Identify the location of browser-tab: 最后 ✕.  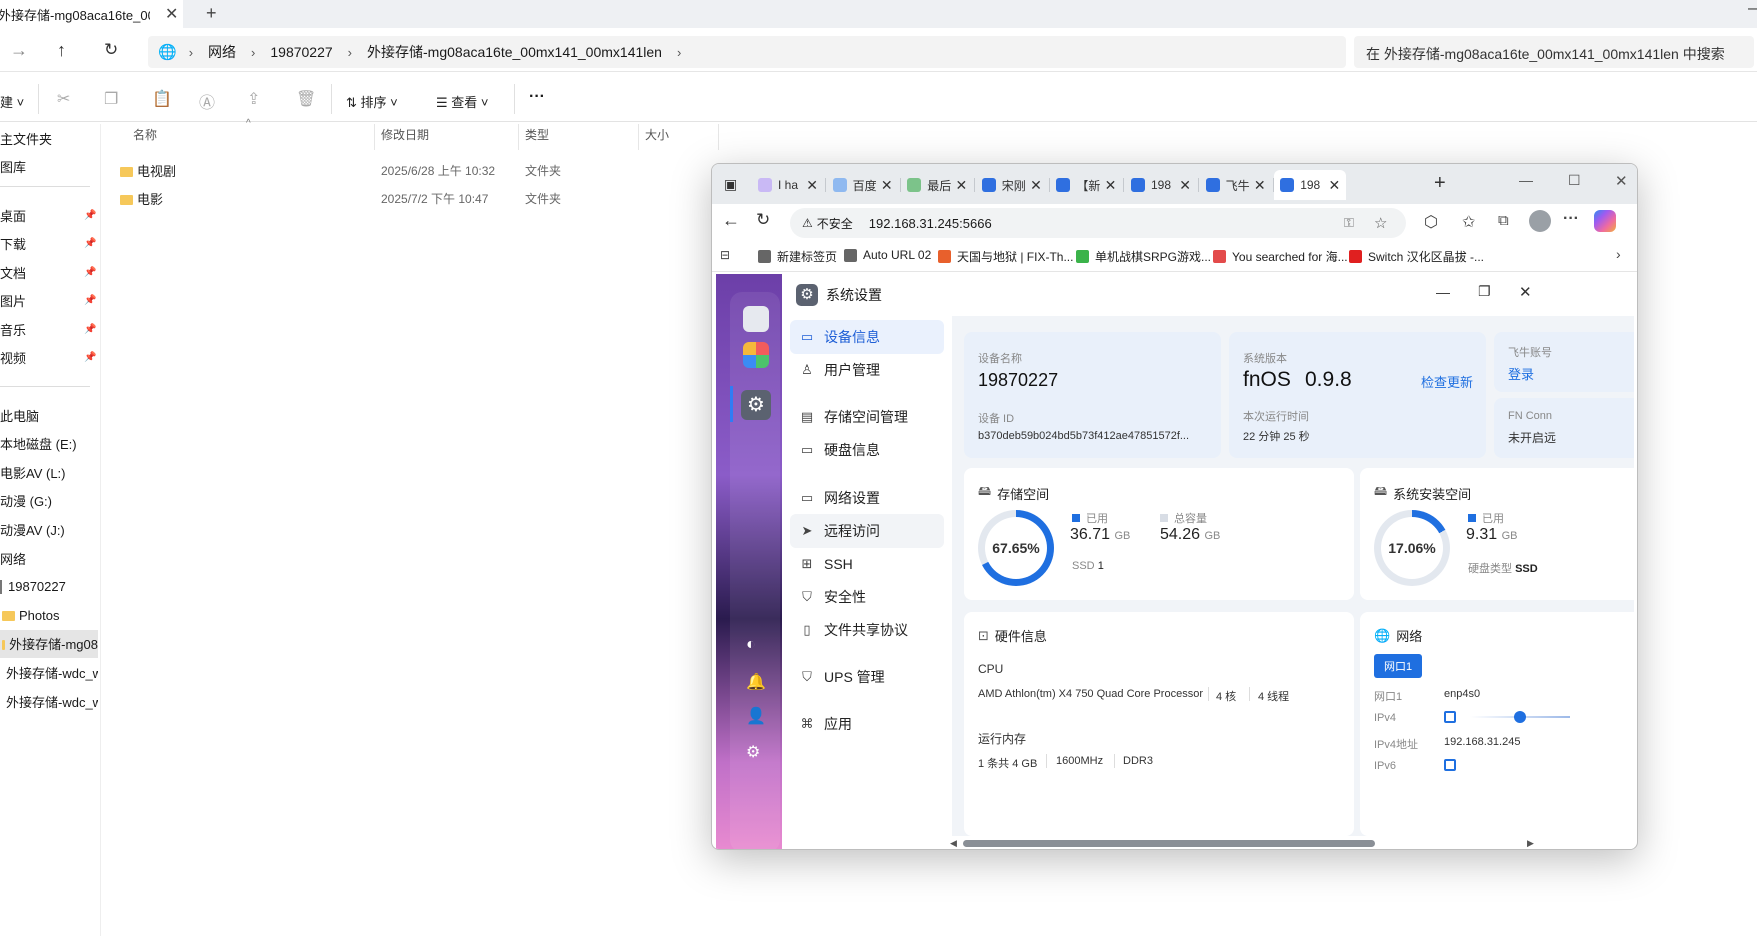
(937, 185).